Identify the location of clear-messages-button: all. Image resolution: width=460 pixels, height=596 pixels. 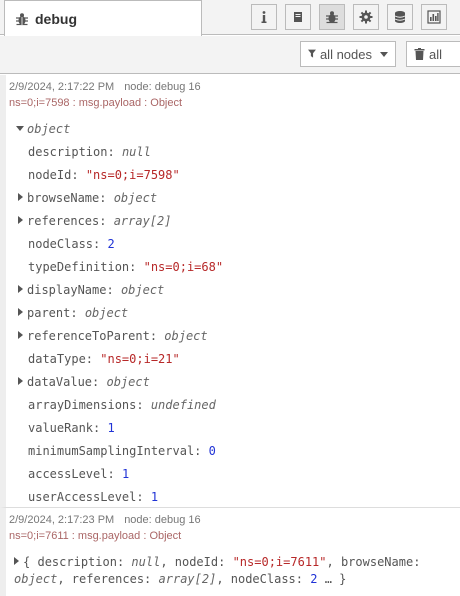
(433, 54).